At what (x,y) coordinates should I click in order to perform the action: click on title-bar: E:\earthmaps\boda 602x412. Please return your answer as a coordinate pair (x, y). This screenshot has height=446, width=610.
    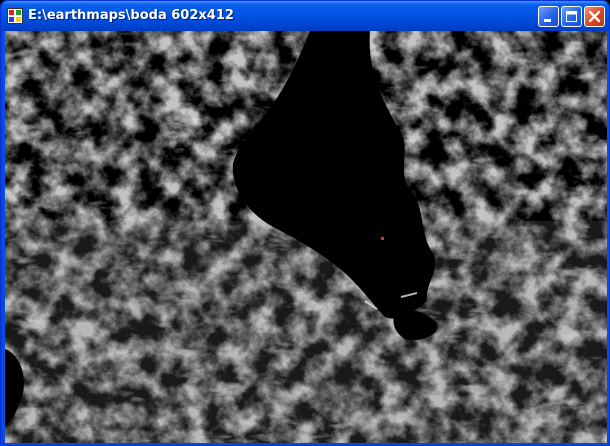
    Looking at the image, I should click on (305, 16).